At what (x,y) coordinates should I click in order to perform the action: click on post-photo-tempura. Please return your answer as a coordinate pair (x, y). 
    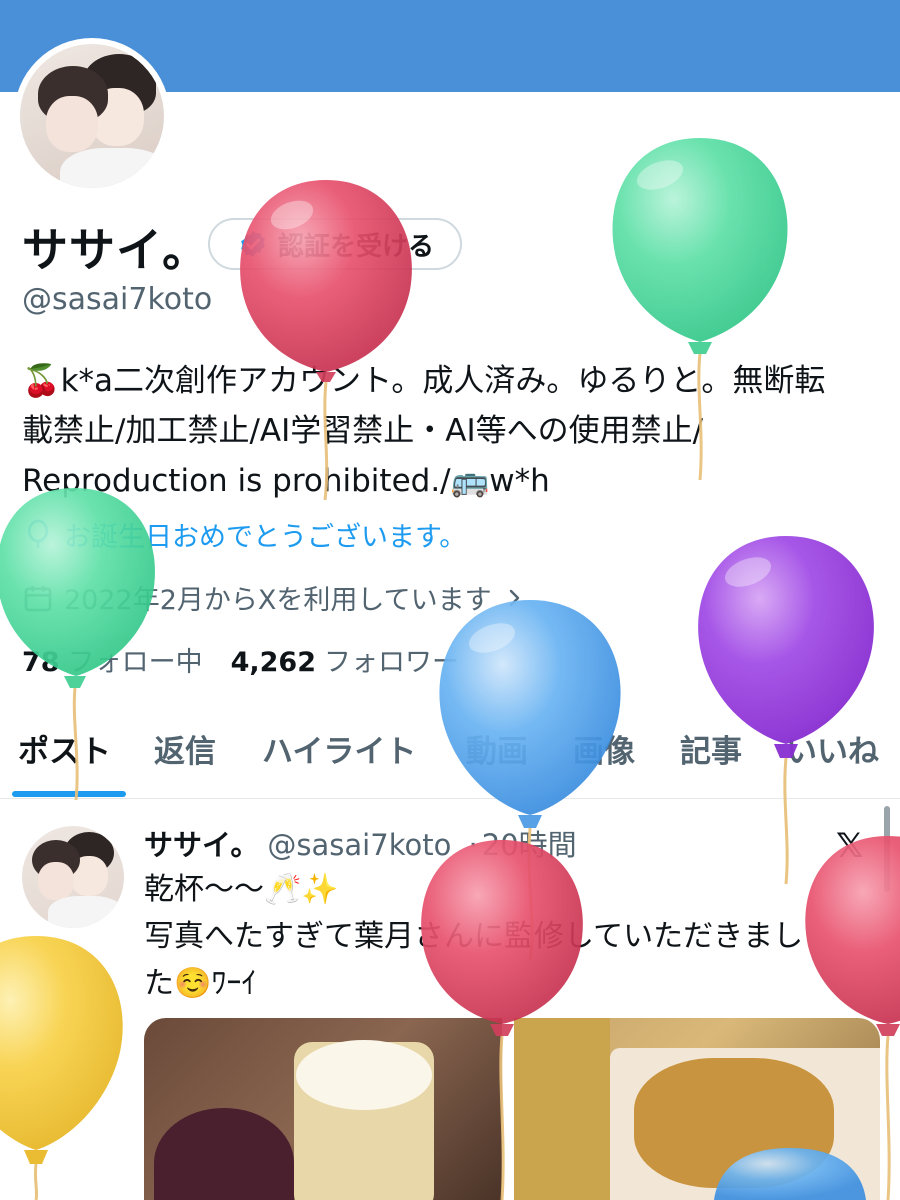
    Looking at the image, I should click on (697, 1109).